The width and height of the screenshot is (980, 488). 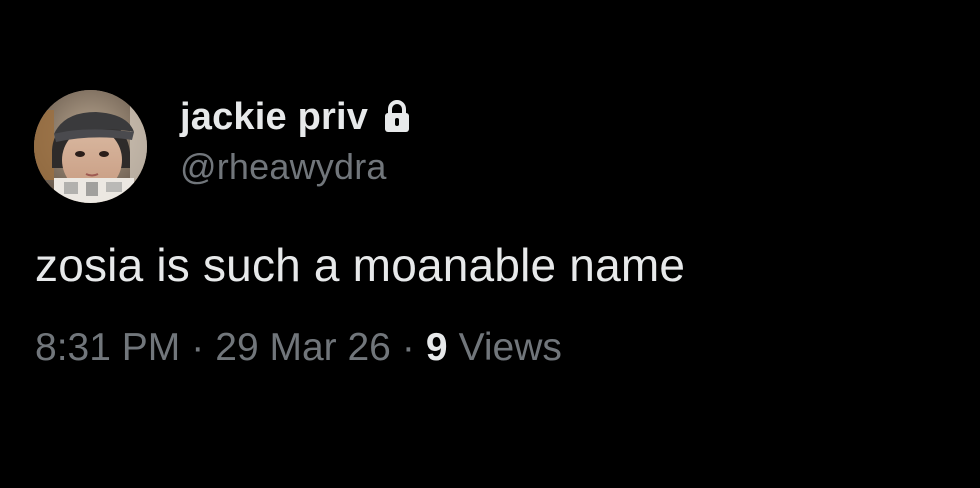 I want to click on name-row: jackie priv, so click(x=296, y=117).